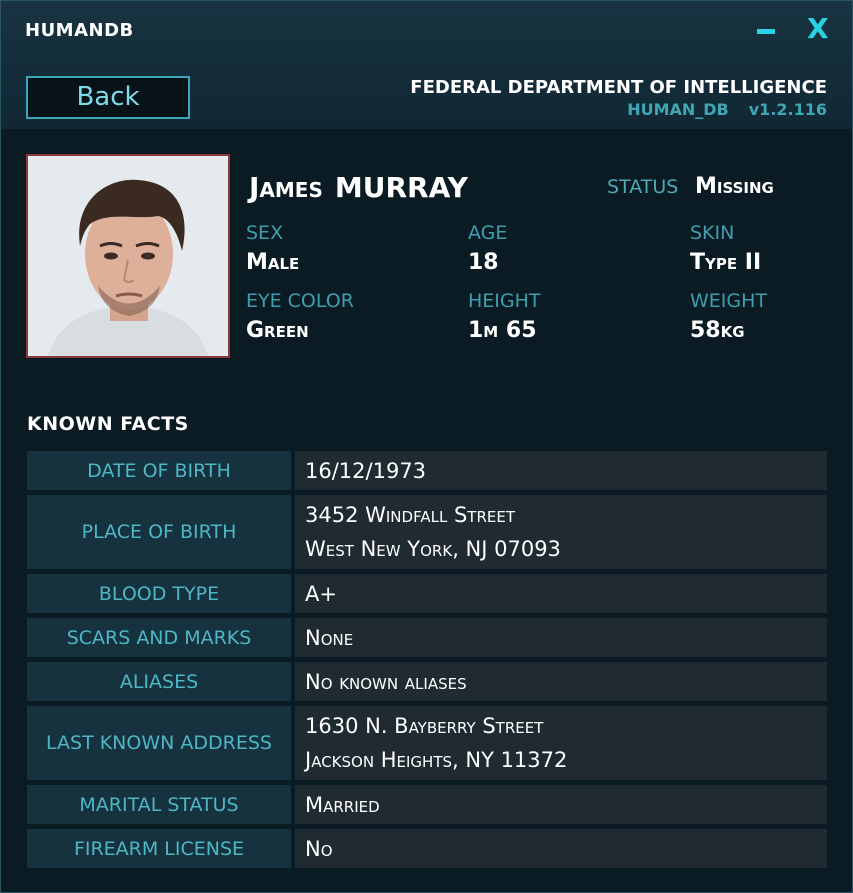  Describe the element at coordinates (678, 109) in the screenshot. I see `database-name: HUMAN_DB` at that location.